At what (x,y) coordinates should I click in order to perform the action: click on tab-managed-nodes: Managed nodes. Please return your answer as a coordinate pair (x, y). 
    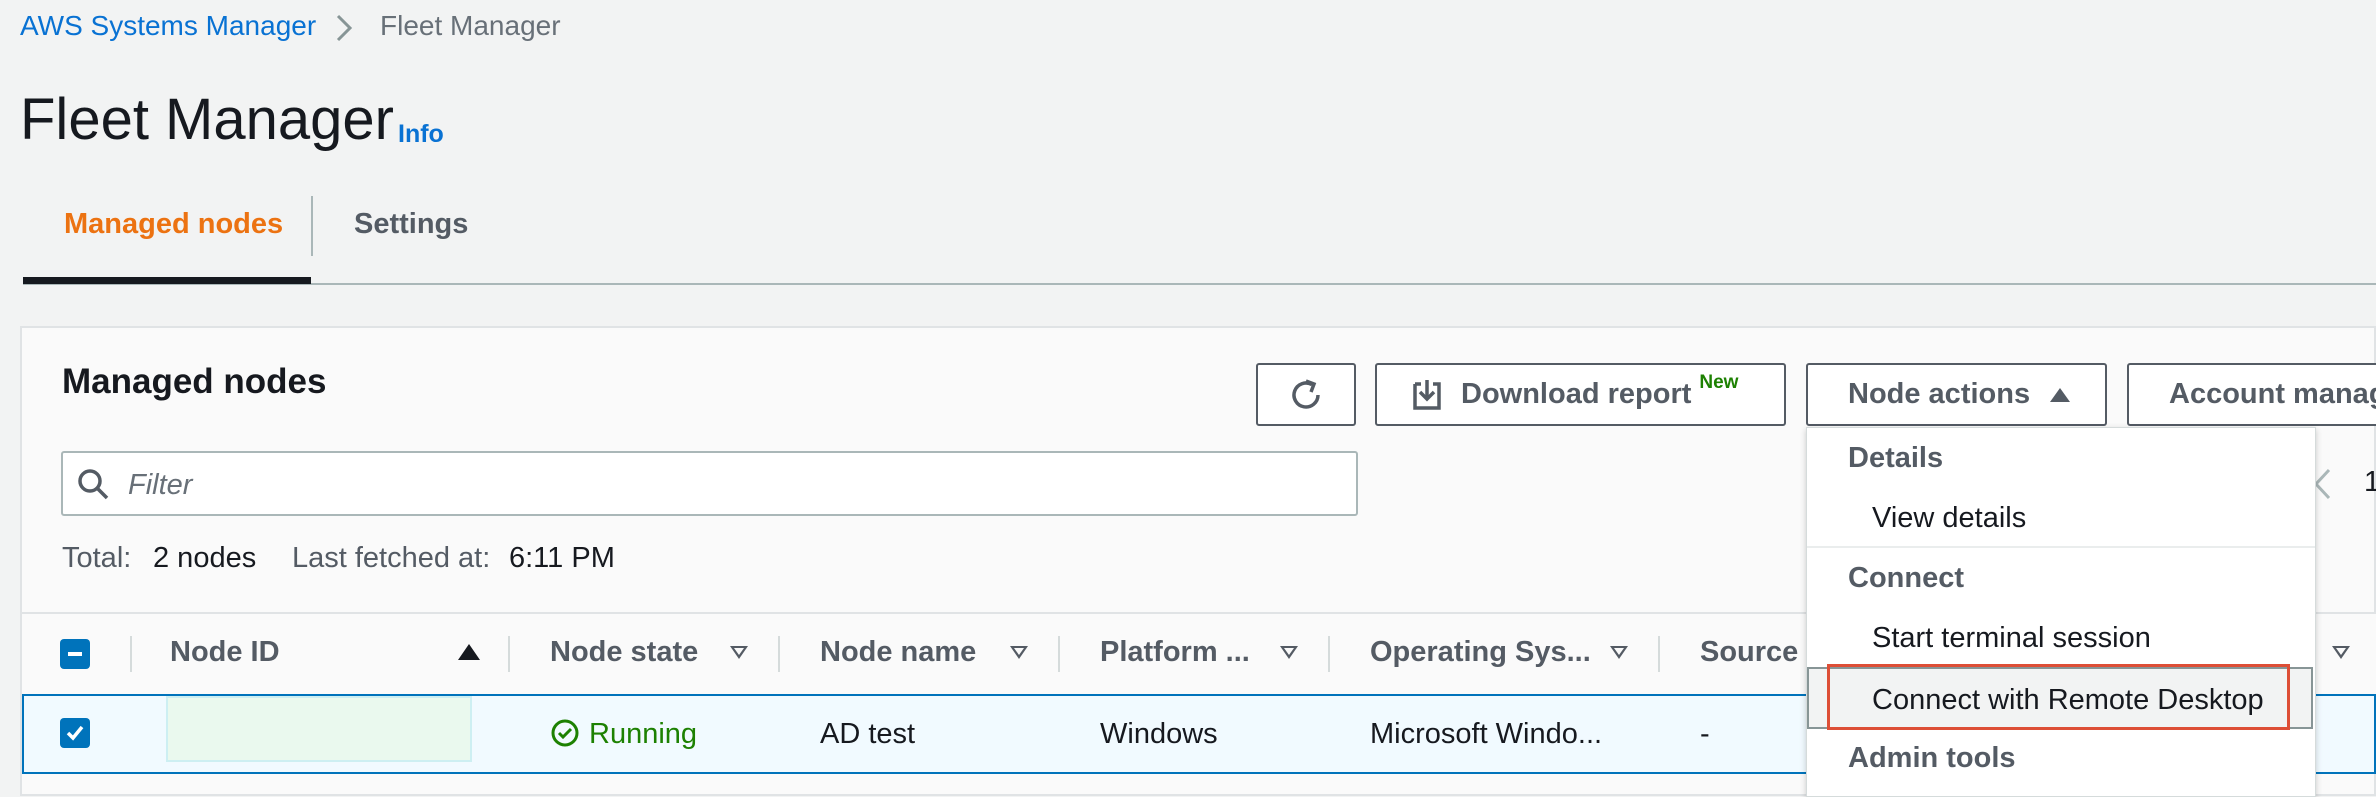
    Looking at the image, I should click on (173, 224).